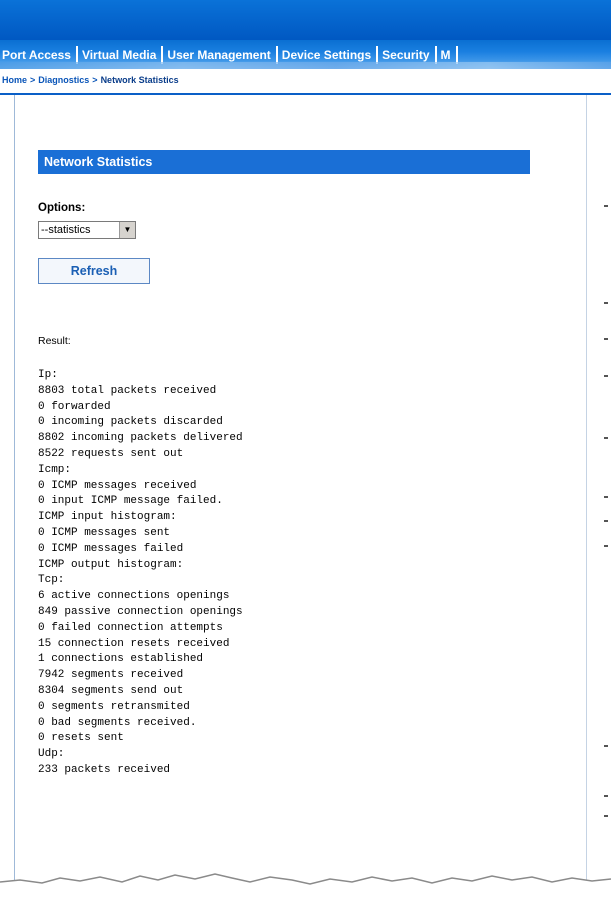 Image resolution: width=611 pixels, height=903 pixels. I want to click on content-border-right, so click(586, 499).